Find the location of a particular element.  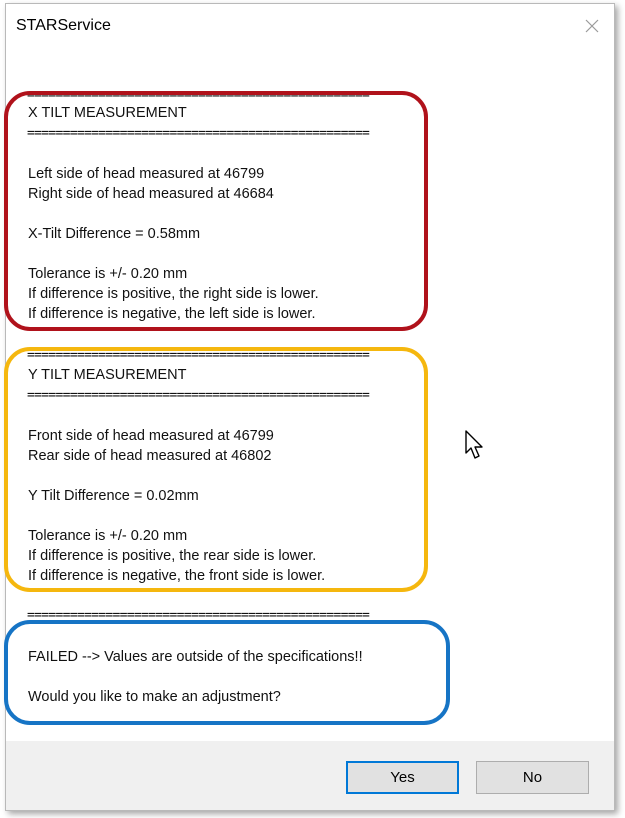

yes-button: Yes is located at coordinates (402, 777).